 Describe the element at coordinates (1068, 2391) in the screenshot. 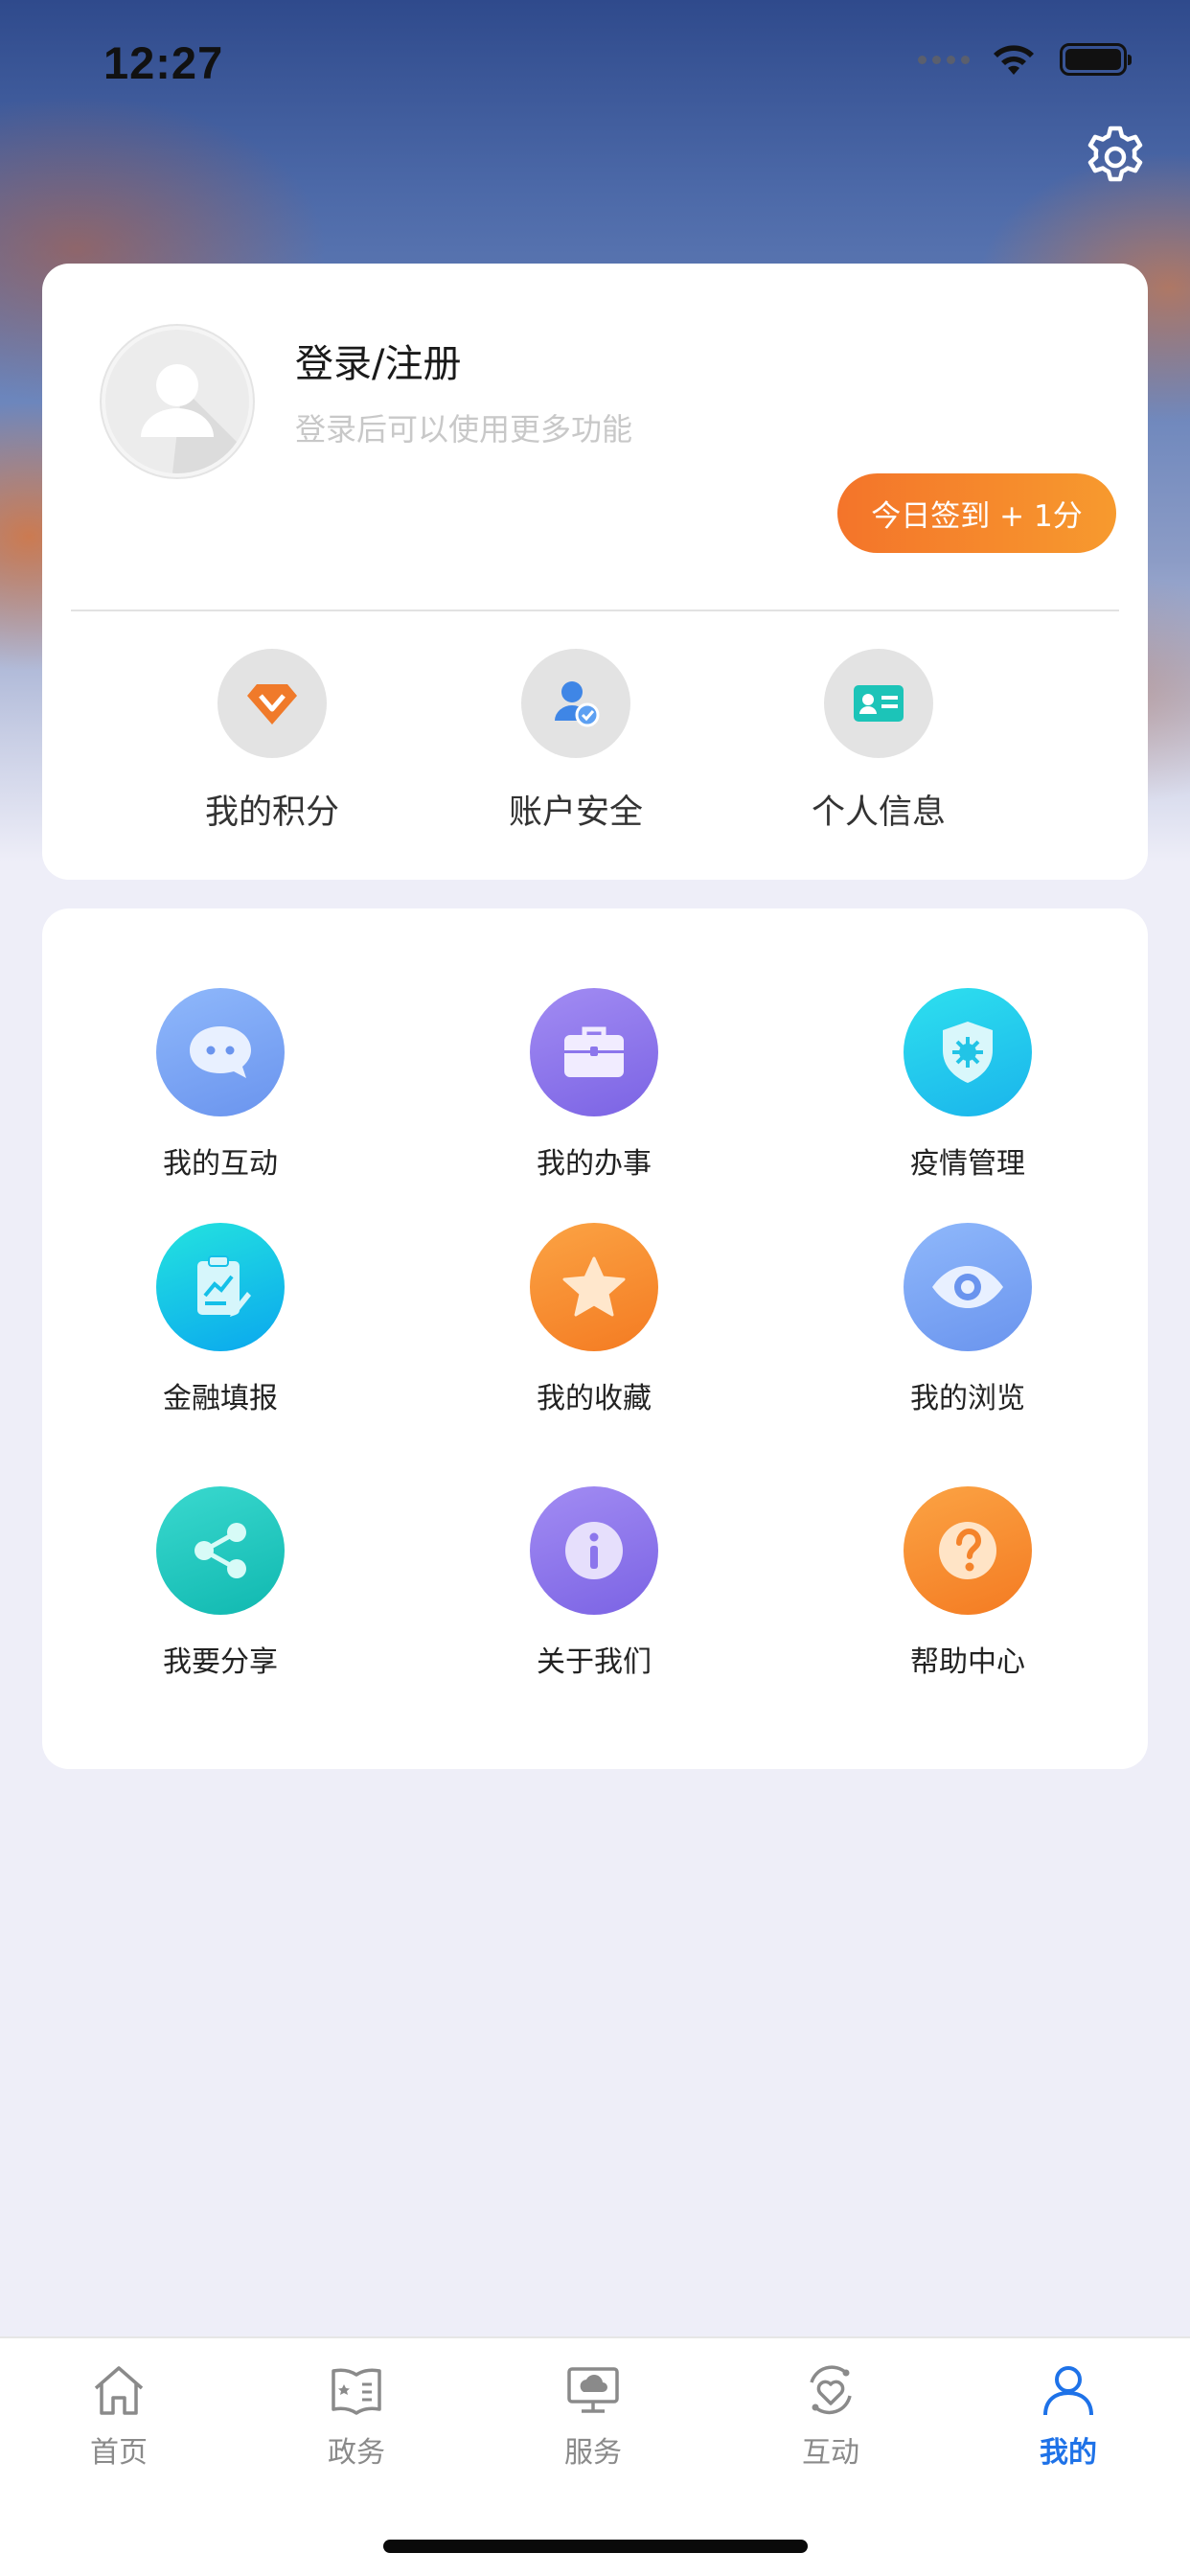

I see `user-icon` at that location.